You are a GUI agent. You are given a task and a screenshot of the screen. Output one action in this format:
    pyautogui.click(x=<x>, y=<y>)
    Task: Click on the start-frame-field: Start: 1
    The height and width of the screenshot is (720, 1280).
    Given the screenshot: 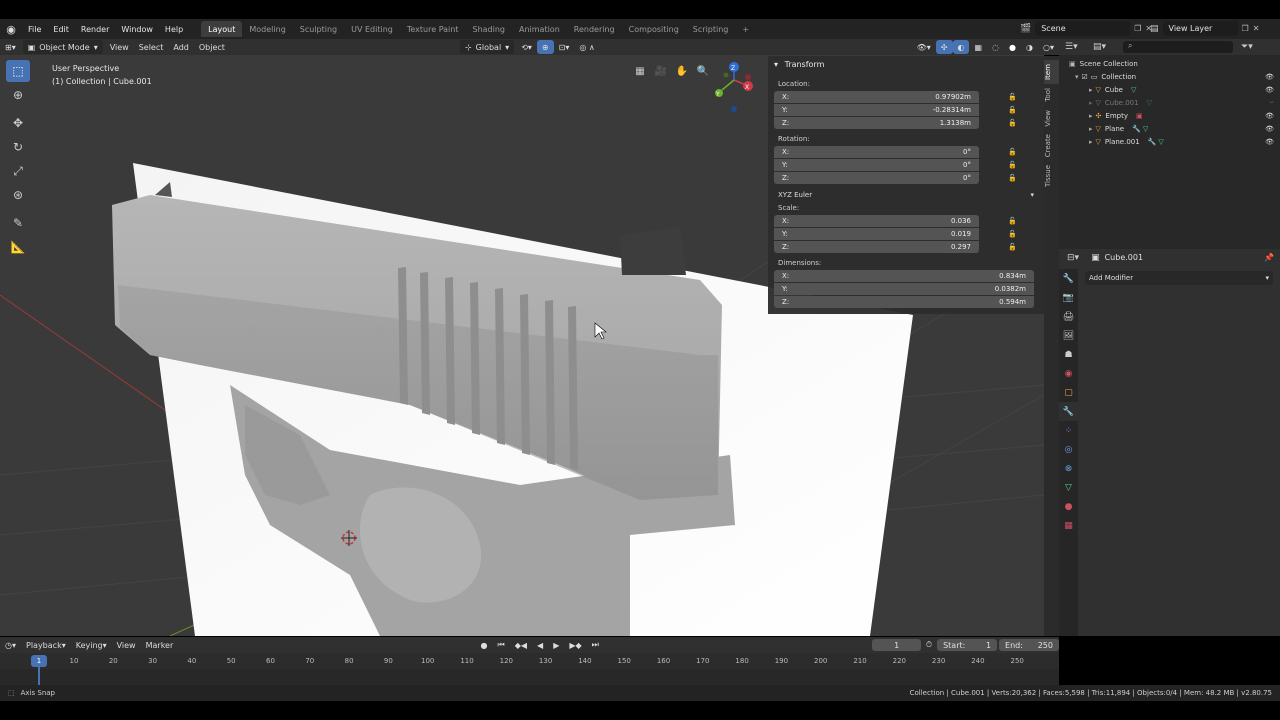 What is the action you would take?
    pyautogui.click(x=967, y=645)
    